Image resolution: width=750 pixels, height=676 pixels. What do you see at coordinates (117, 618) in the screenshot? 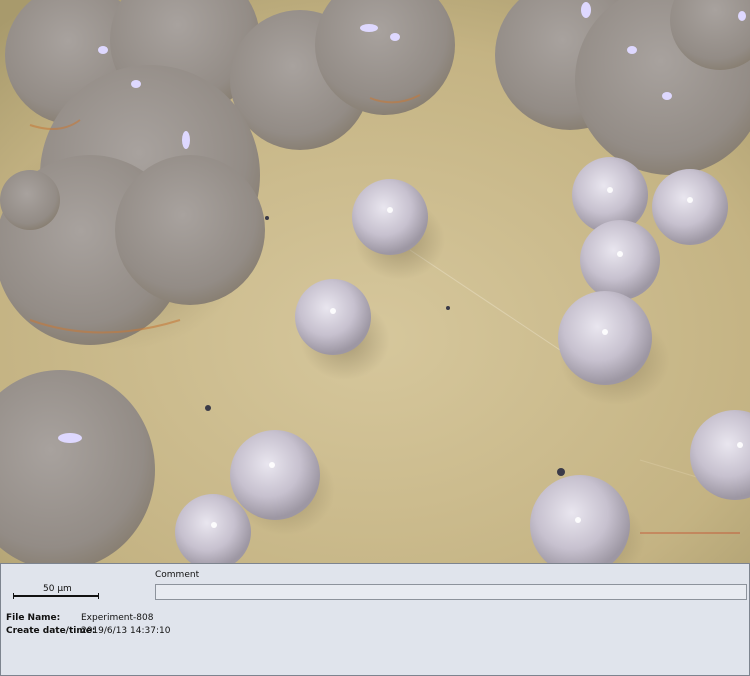
I see `file-name-value: Experiment-808` at bounding box center [117, 618].